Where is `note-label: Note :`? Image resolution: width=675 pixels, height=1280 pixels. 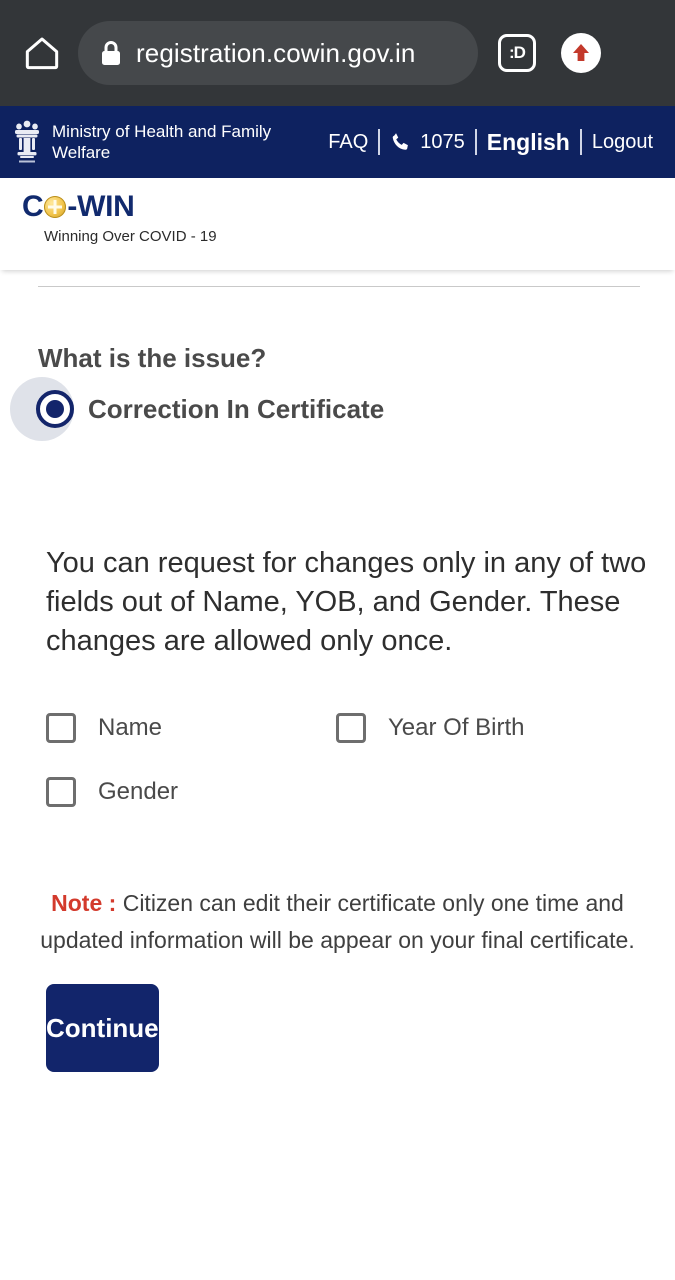 note-label: Note : is located at coordinates (84, 903).